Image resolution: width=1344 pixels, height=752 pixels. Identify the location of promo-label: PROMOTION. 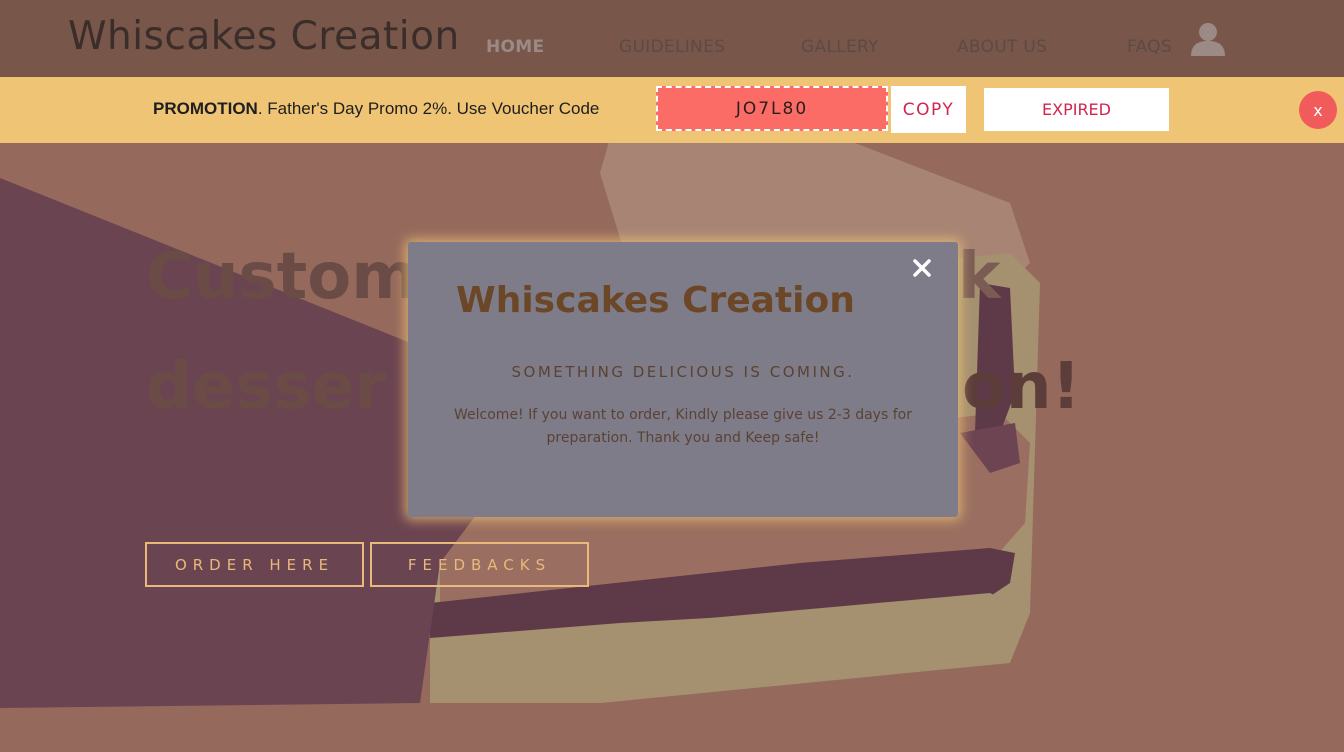
(205, 108).